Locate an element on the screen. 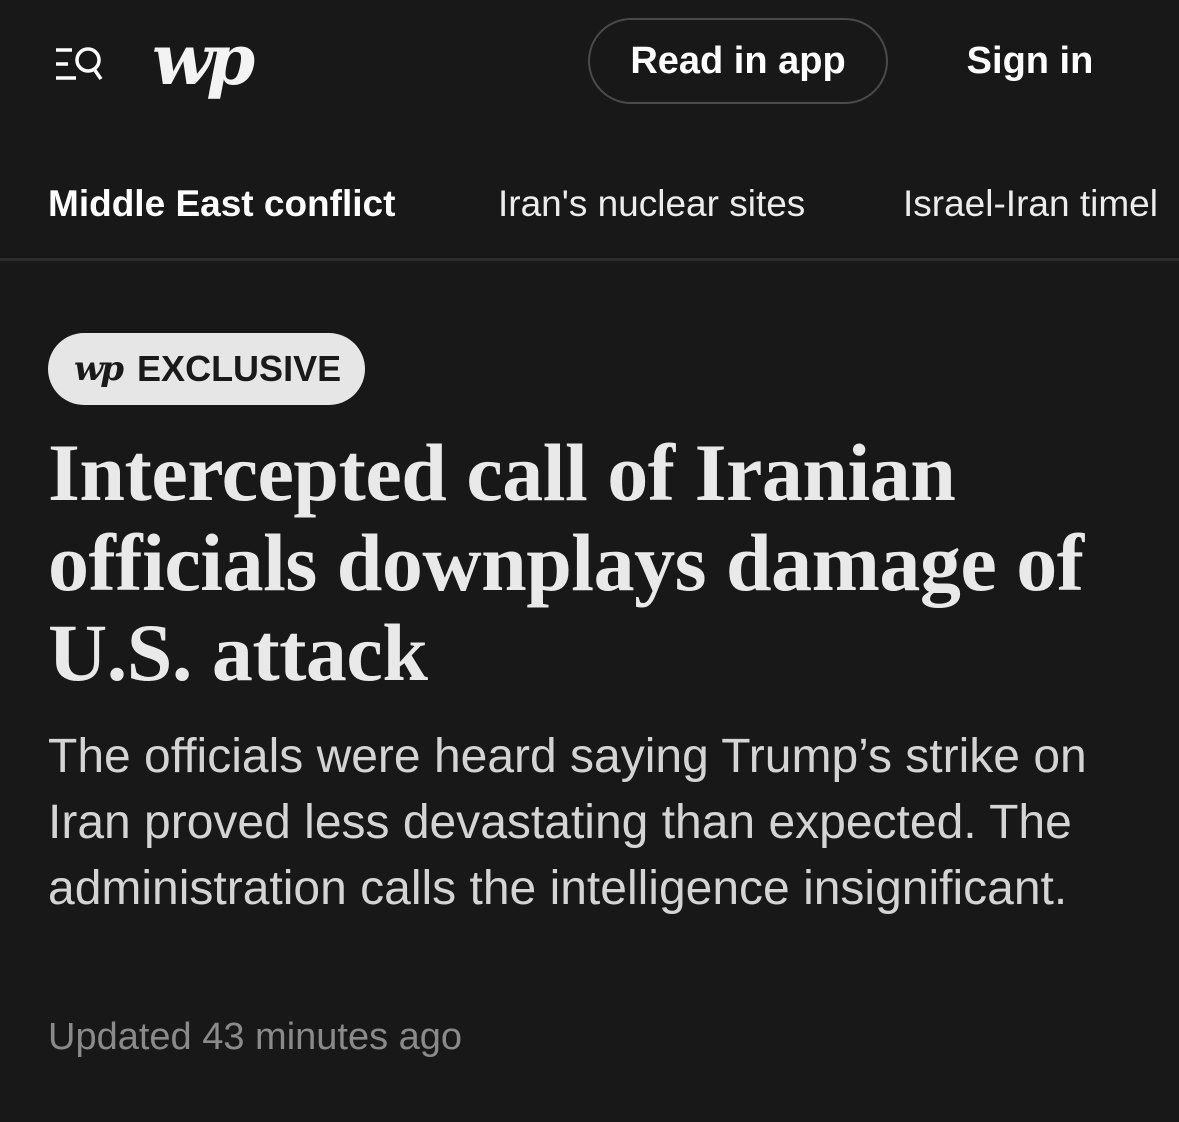 The height and width of the screenshot is (1122, 1179). read-in-app-button: Read in app is located at coordinates (738, 61).